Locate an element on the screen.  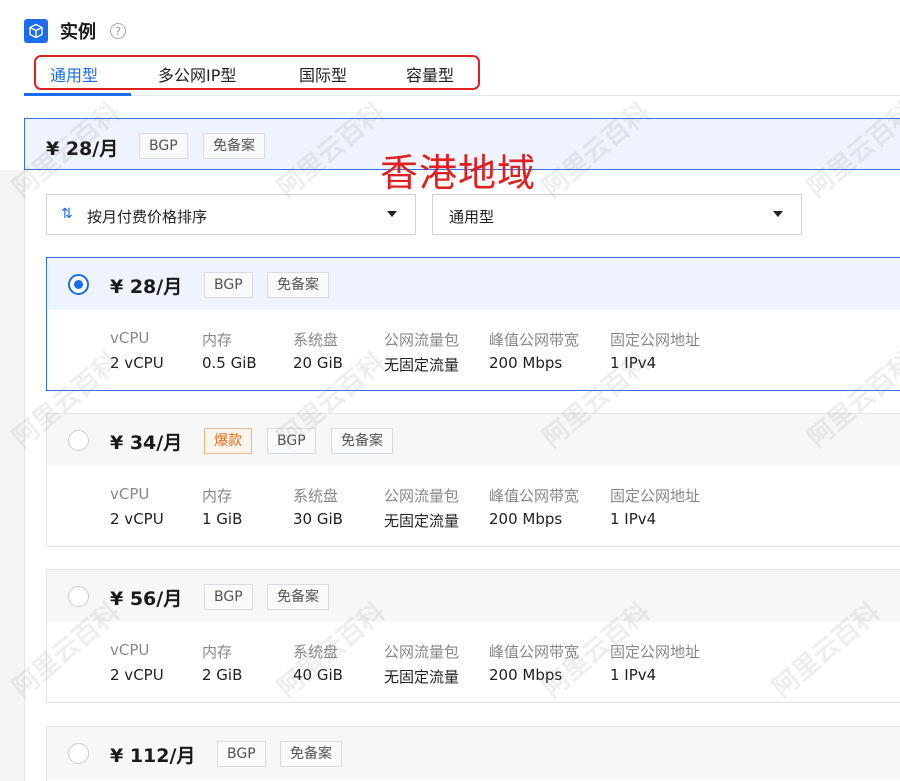
sort-select-value: 按月付费价格排序 is located at coordinates (147, 217).